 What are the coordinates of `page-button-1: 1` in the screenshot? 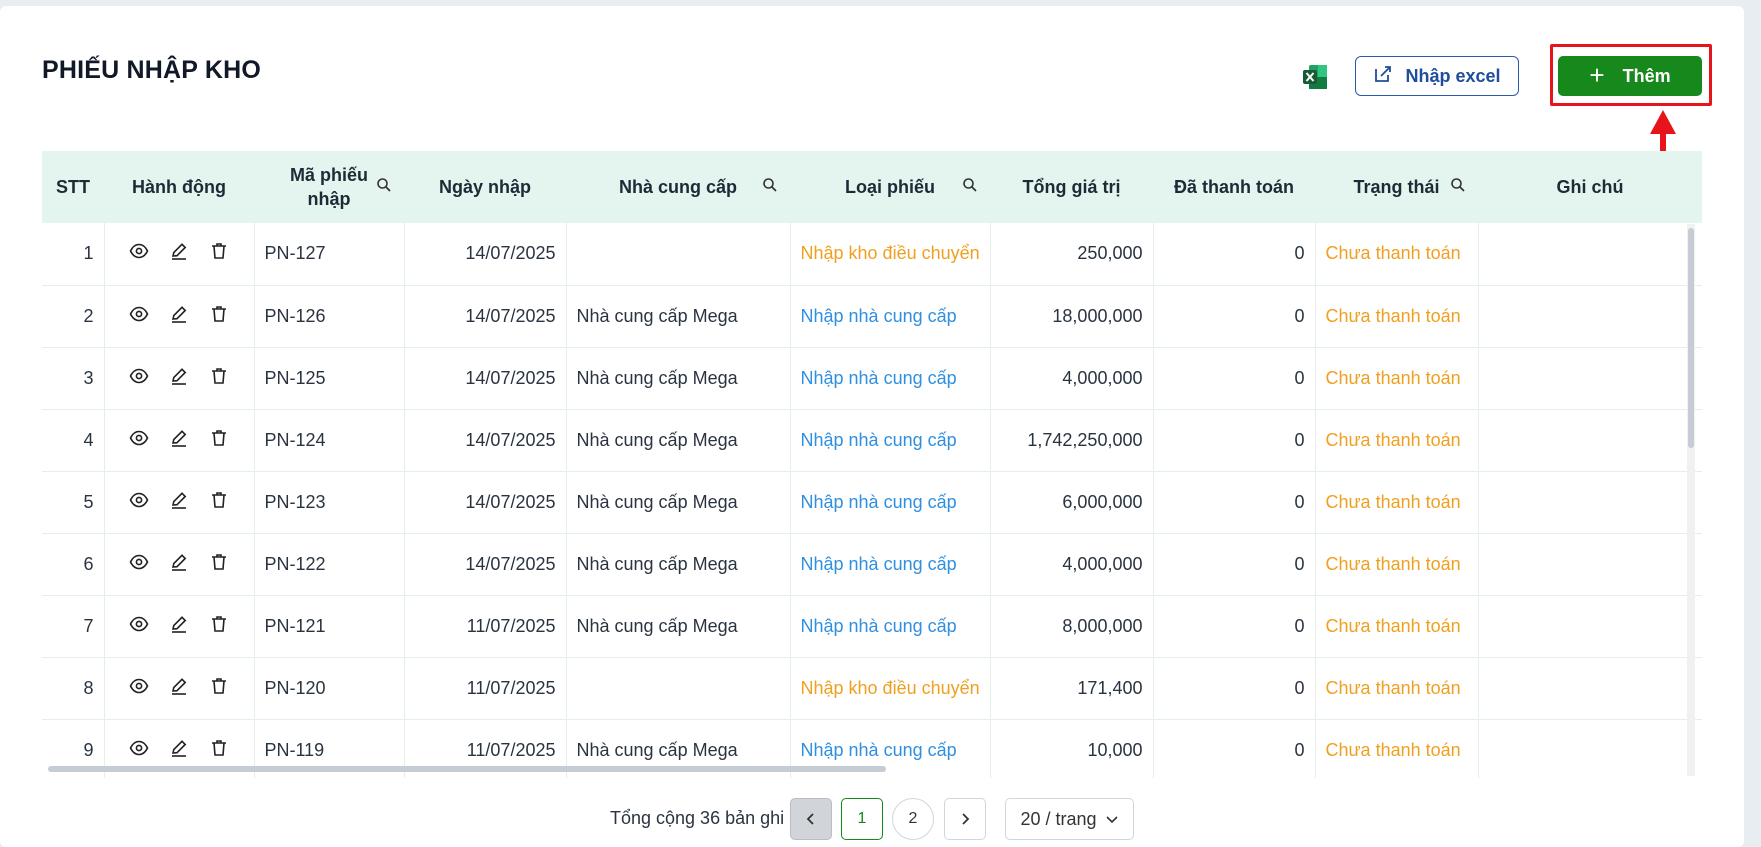 It's located at (862, 819).